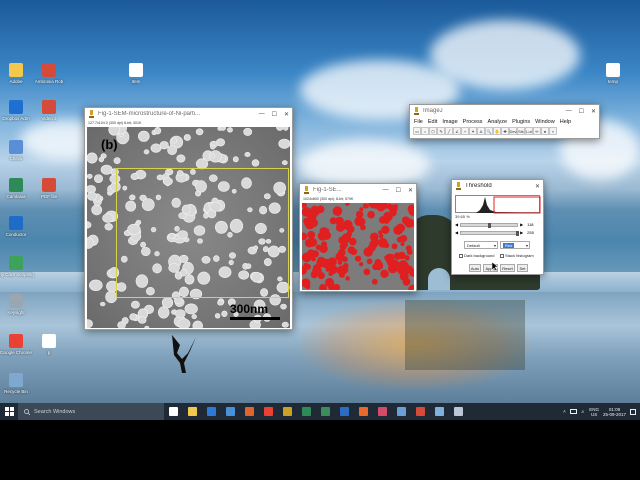 This screenshot has height=480, width=640. What do you see at coordinates (344, 411) in the screenshot?
I see `taskbar-word-button` at bounding box center [344, 411].